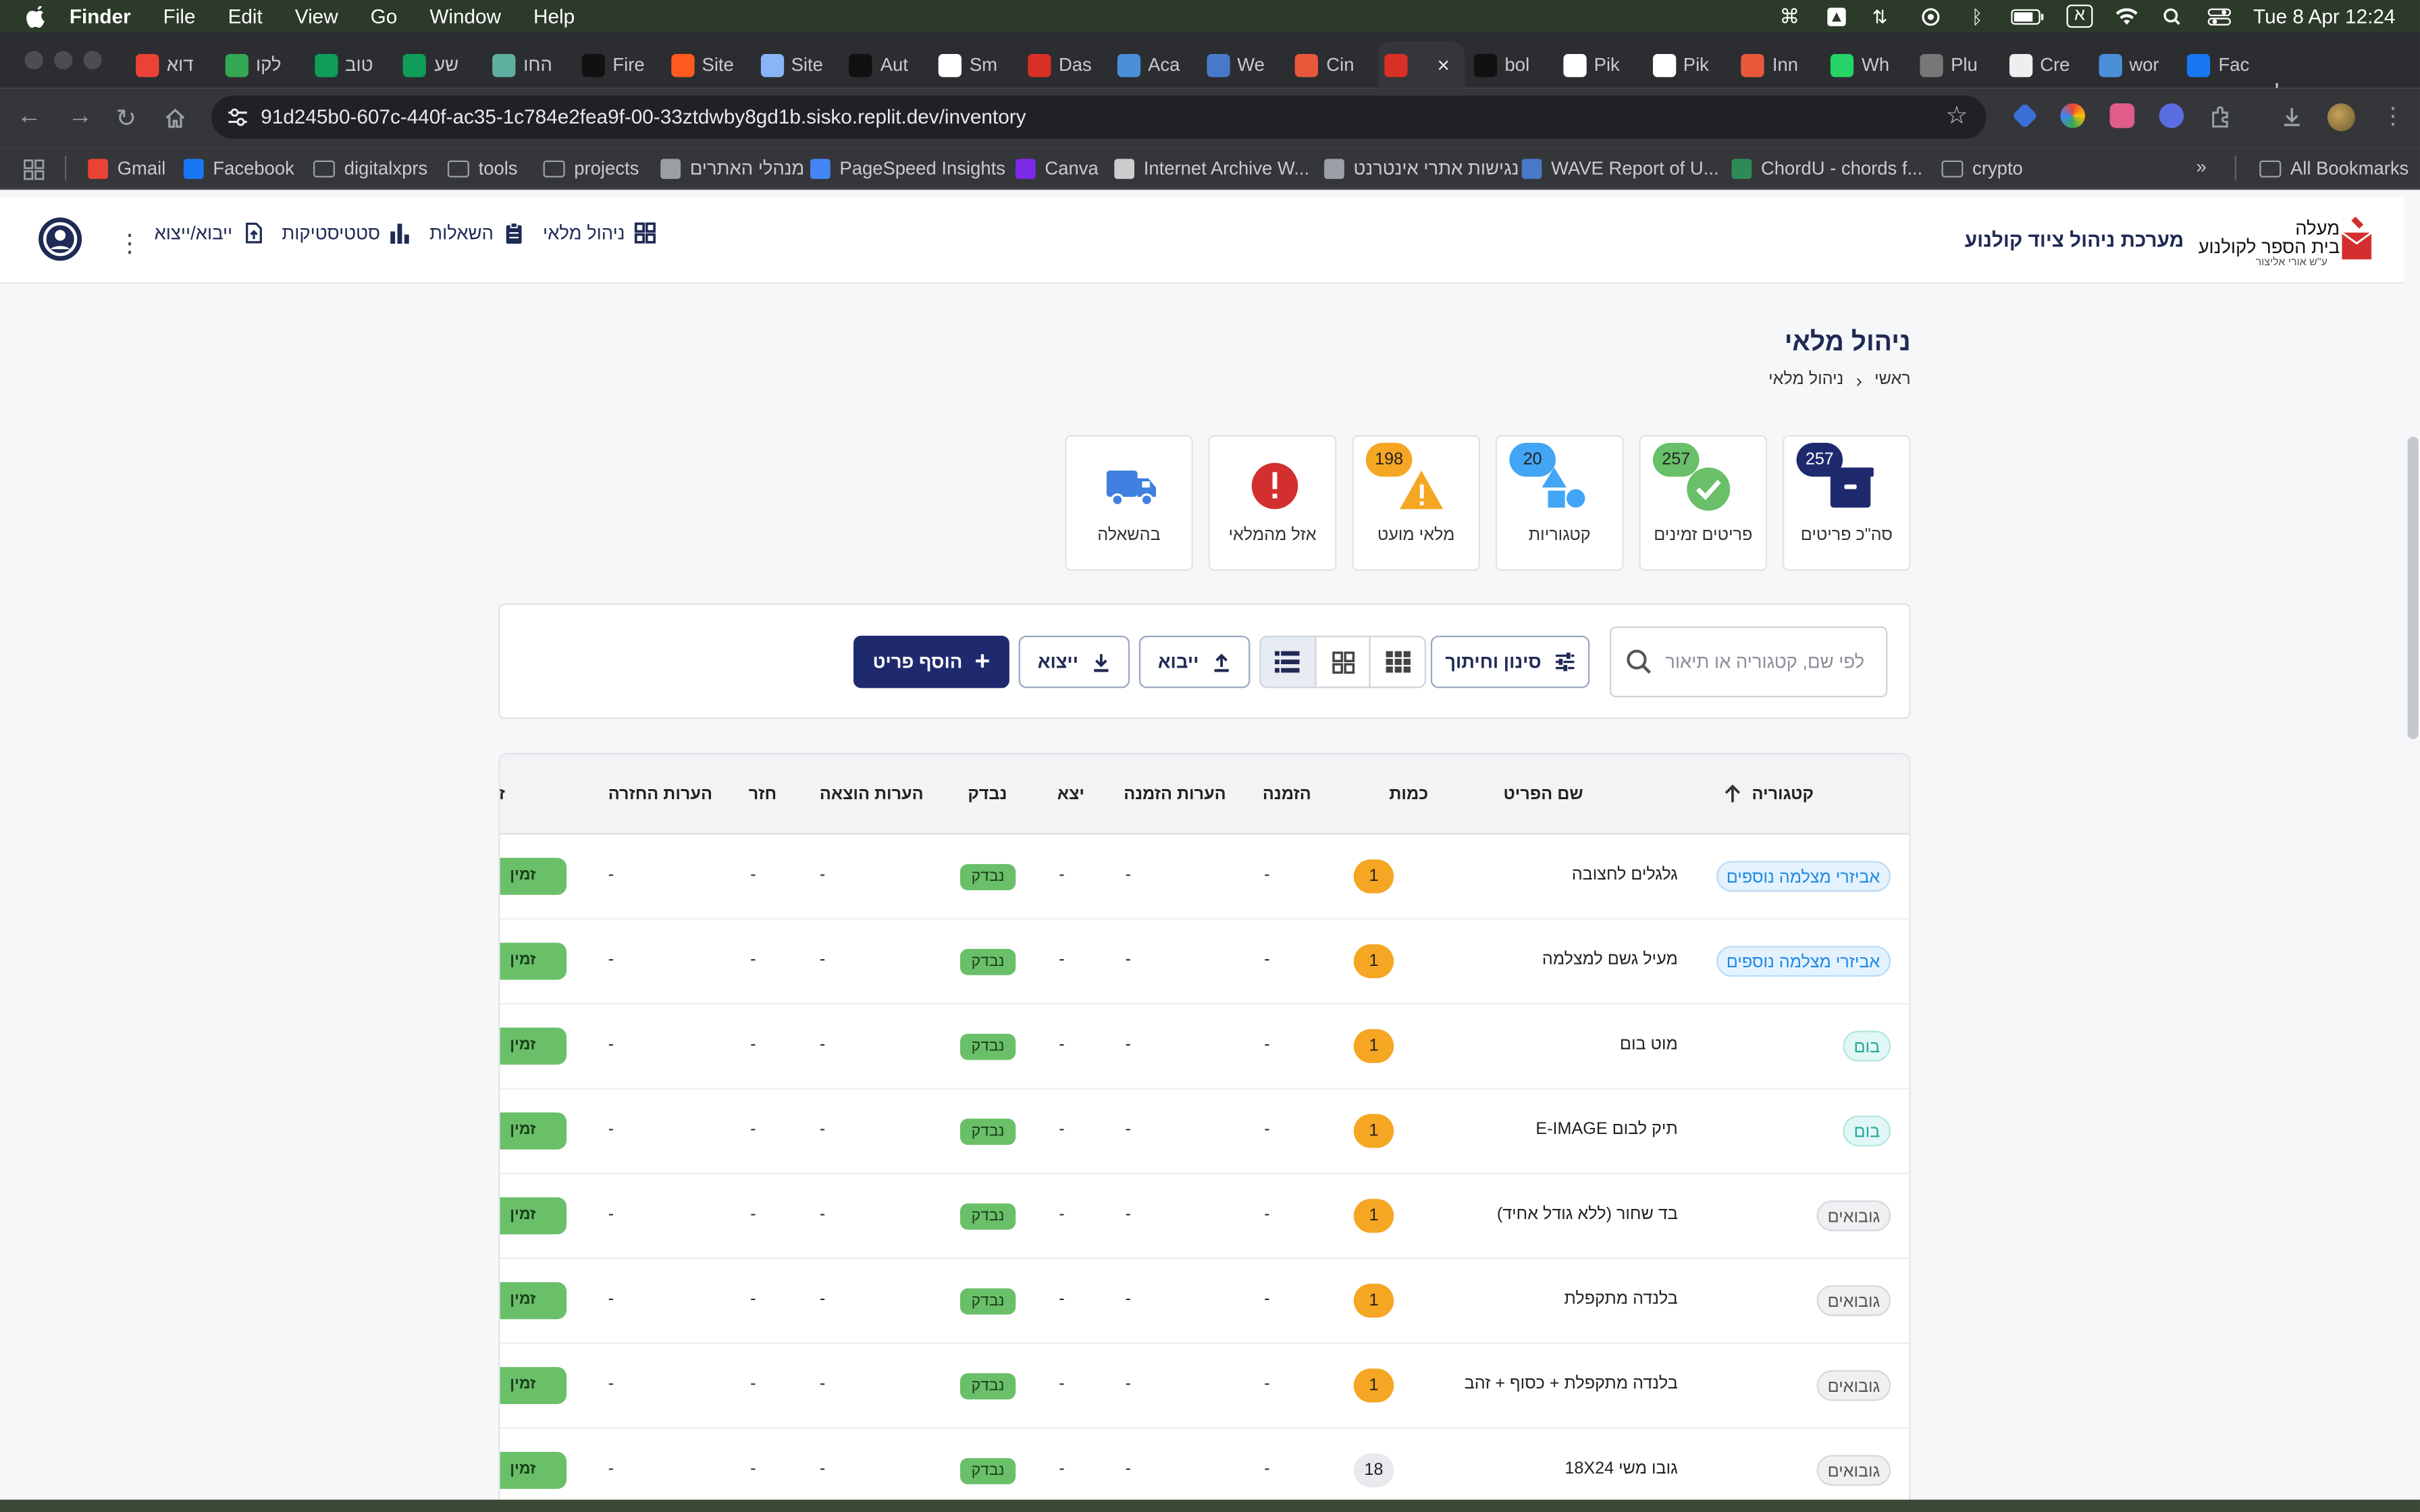 This screenshot has height=1512, width=2420. What do you see at coordinates (2413, 587) in the screenshot?
I see `scrollbar-thumb` at bounding box center [2413, 587].